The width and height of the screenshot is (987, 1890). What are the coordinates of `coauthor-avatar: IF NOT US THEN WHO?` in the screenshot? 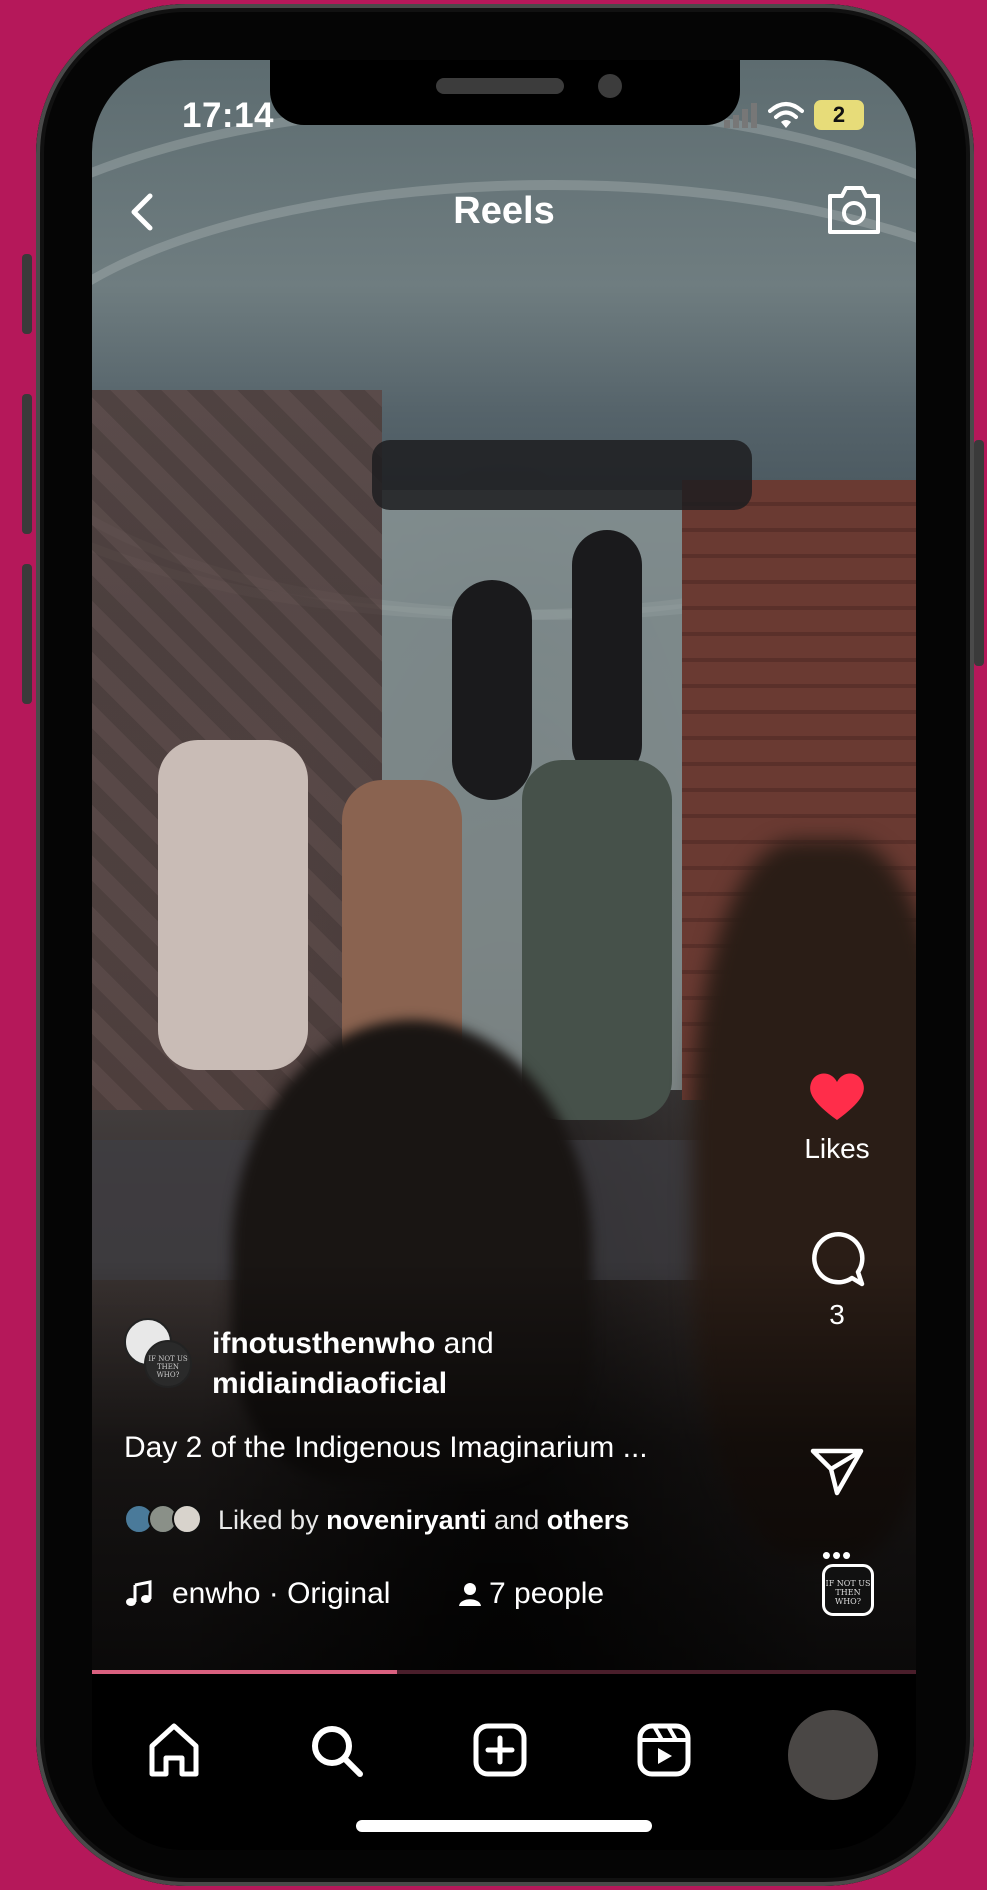 It's located at (168, 1364).